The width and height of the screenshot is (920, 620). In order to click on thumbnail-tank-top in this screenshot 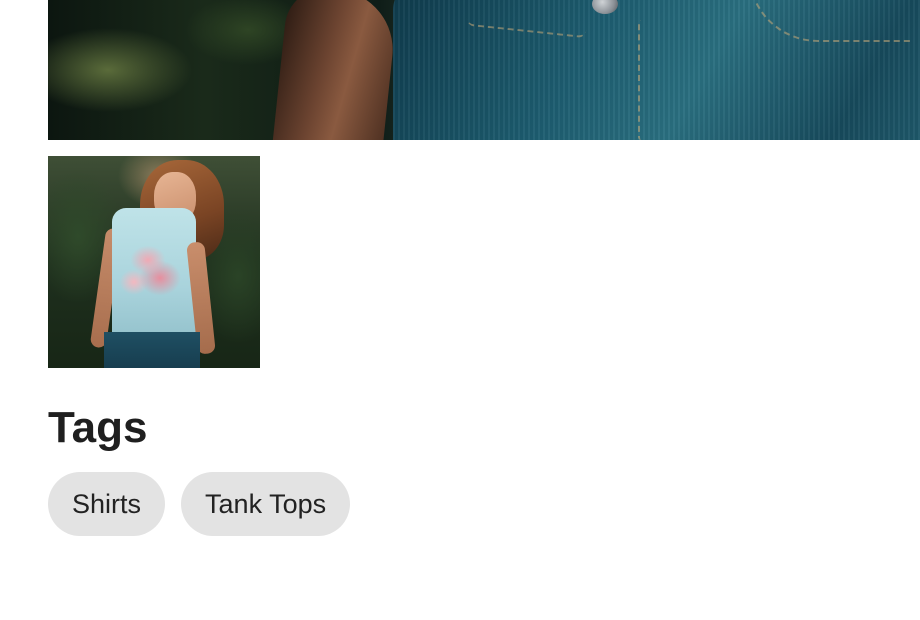, I will do `click(154, 274)`.